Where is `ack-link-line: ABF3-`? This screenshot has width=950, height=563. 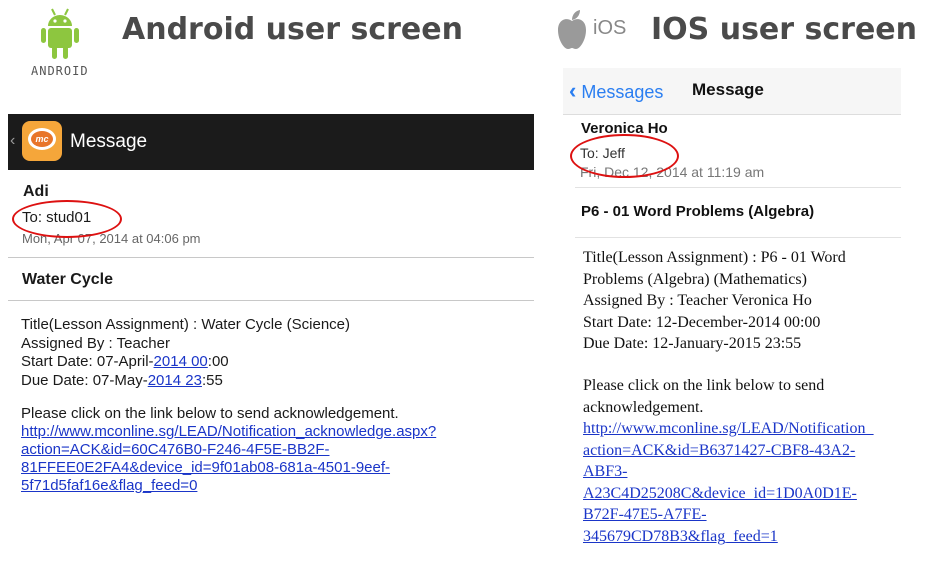
ack-link-line: ABF3- is located at coordinates (728, 472).